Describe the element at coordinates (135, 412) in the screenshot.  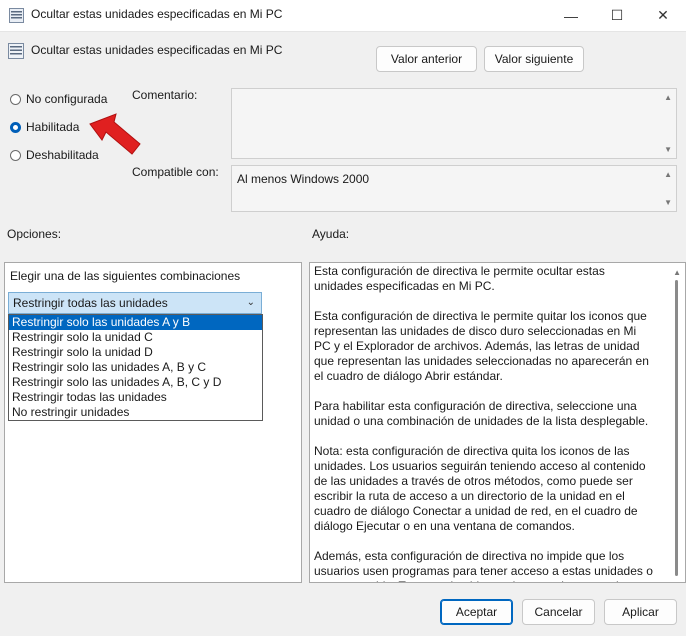
I see `dropdown-option: No restringir unidades` at that location.